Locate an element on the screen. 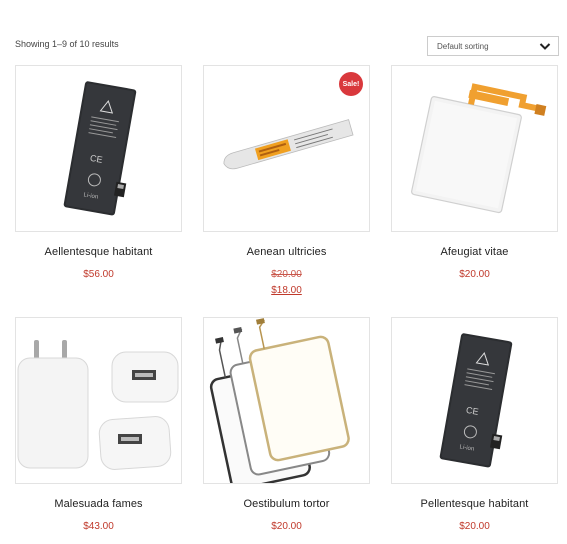 The image size is (567, 544). product-image-link: Sale! is located at coordinates (286, 148).